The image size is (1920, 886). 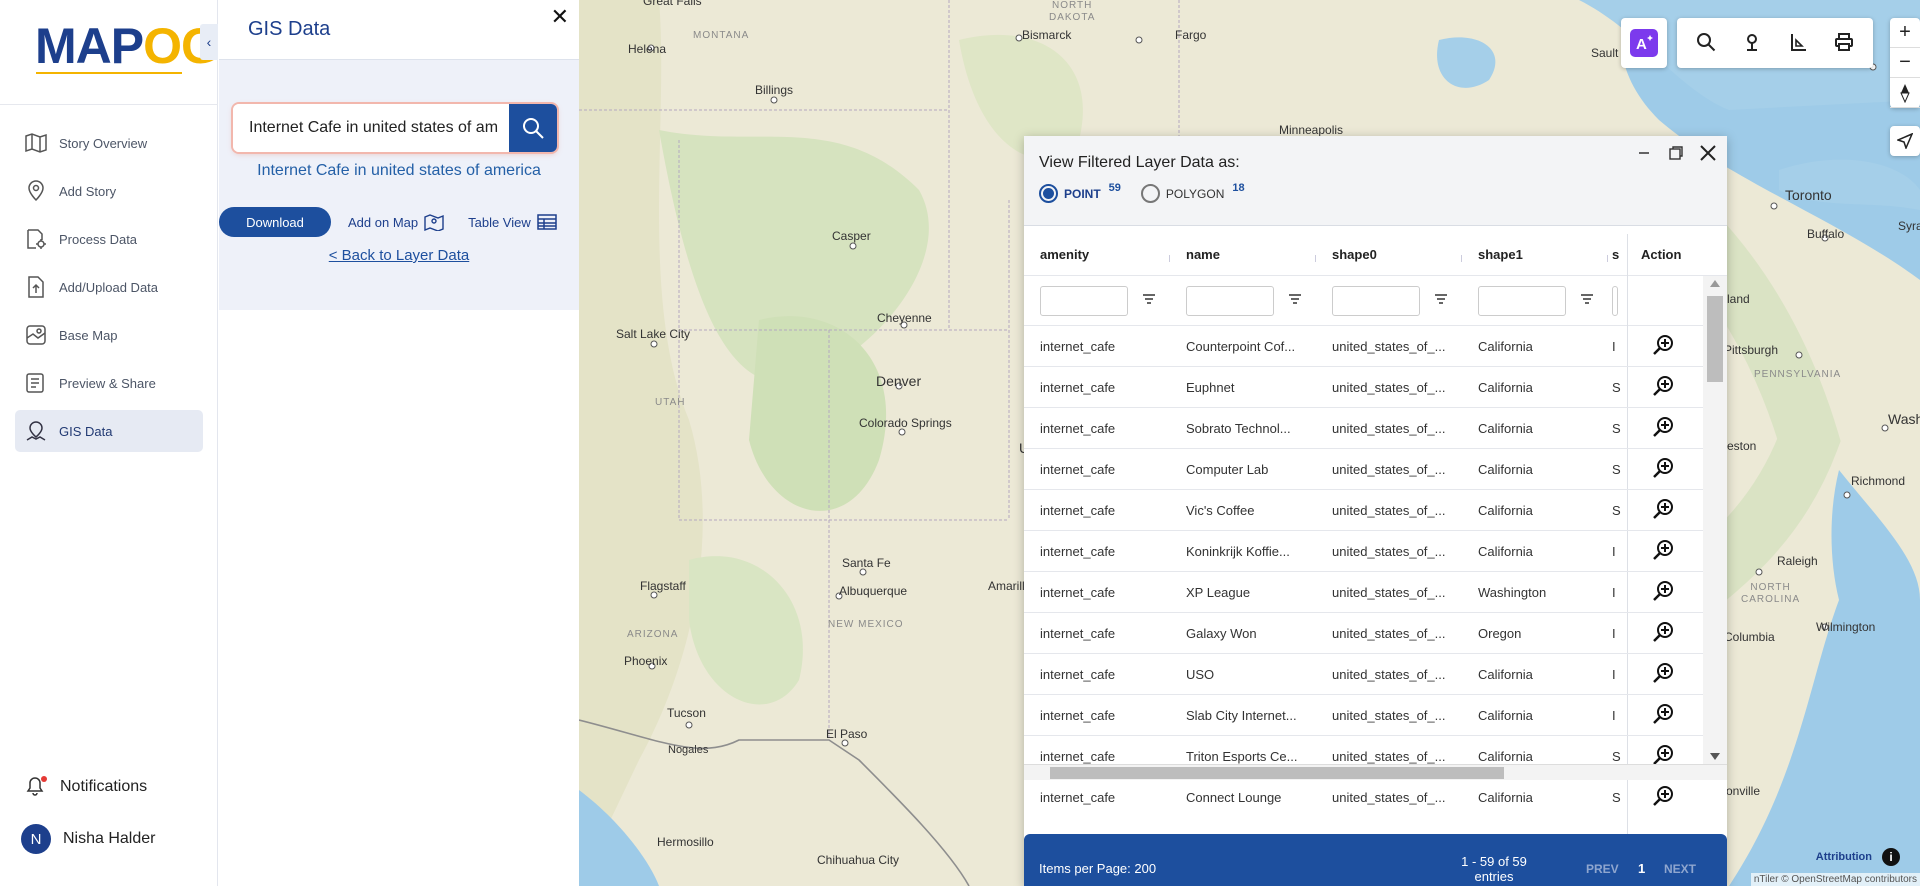 I want to click on avatar: N, so click(x=36, y=839).